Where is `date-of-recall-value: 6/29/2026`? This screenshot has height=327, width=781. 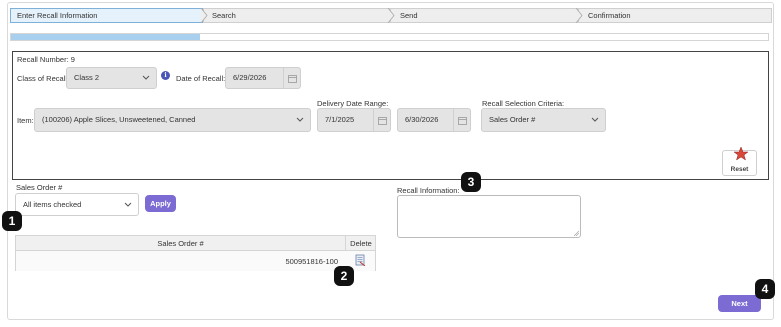 date-of-recall-value: 6/29/2026 is located at coordinates (250, 77).